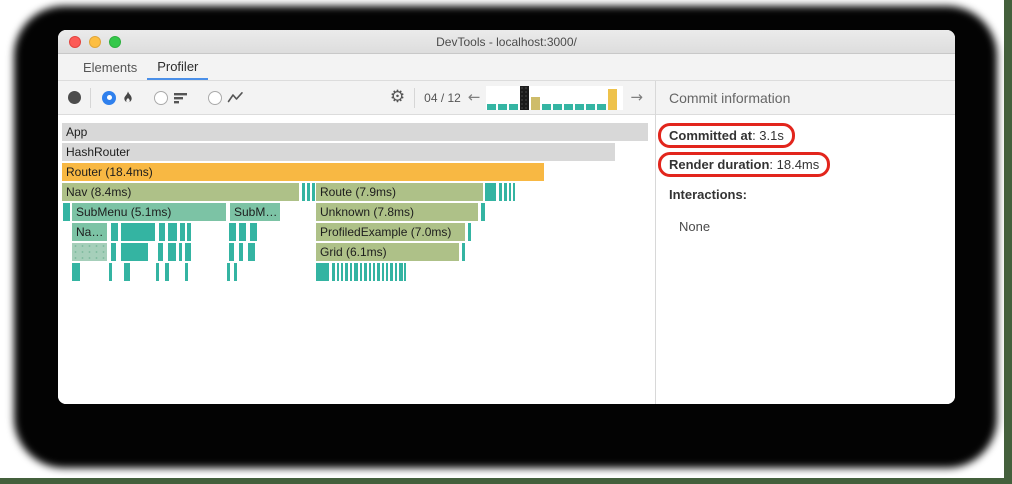  What do you see at coordinates (397, 212) in the screenshot?
I see `flame-bar-unknown: Unknown (7.8ms)` at bounding box center [397, 212].